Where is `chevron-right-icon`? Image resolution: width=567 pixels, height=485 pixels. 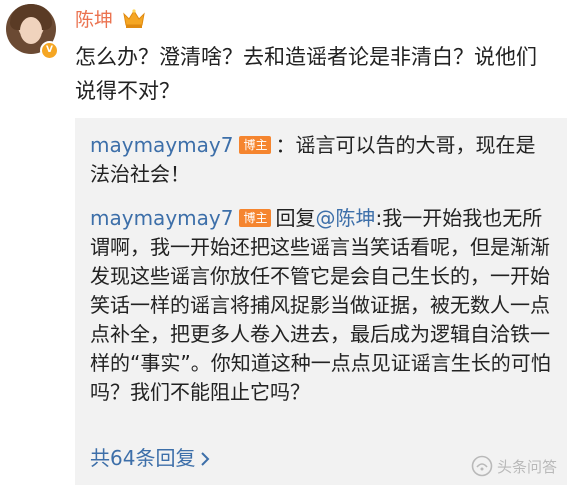 chevron-right-icon is located at coordinates (205, 459).